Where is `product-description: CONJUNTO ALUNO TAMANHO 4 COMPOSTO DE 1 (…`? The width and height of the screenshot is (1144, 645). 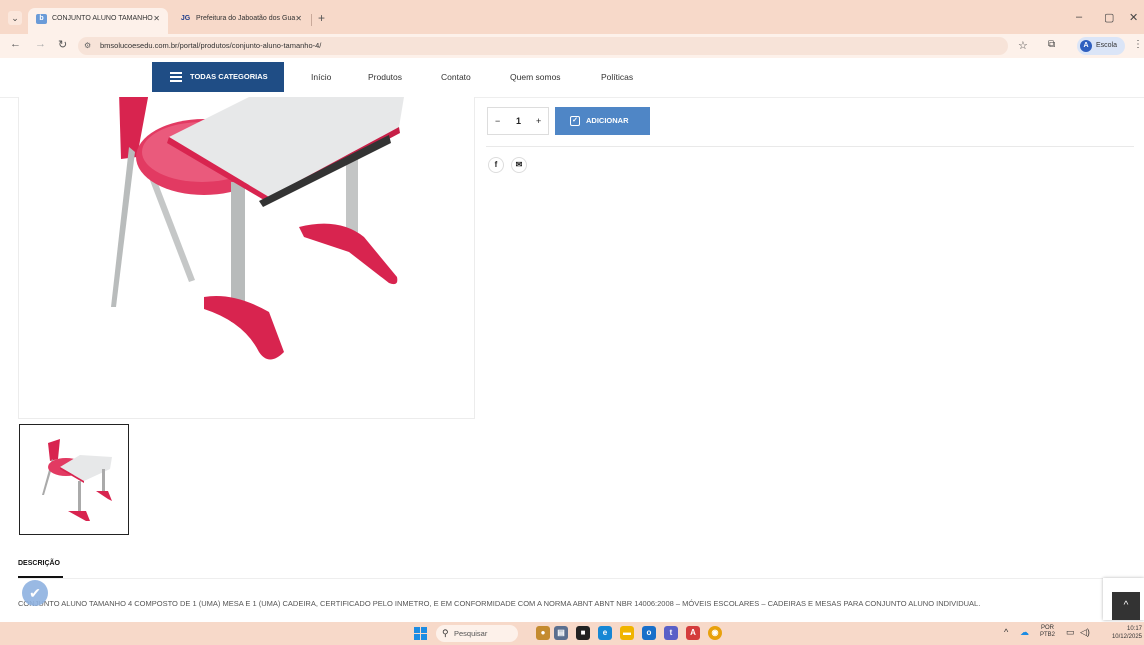 product-description: CONJUNTO ALUNO TAMANHO 4 COMPOSTO DE 1 (… is located at coordinates (499, 603).